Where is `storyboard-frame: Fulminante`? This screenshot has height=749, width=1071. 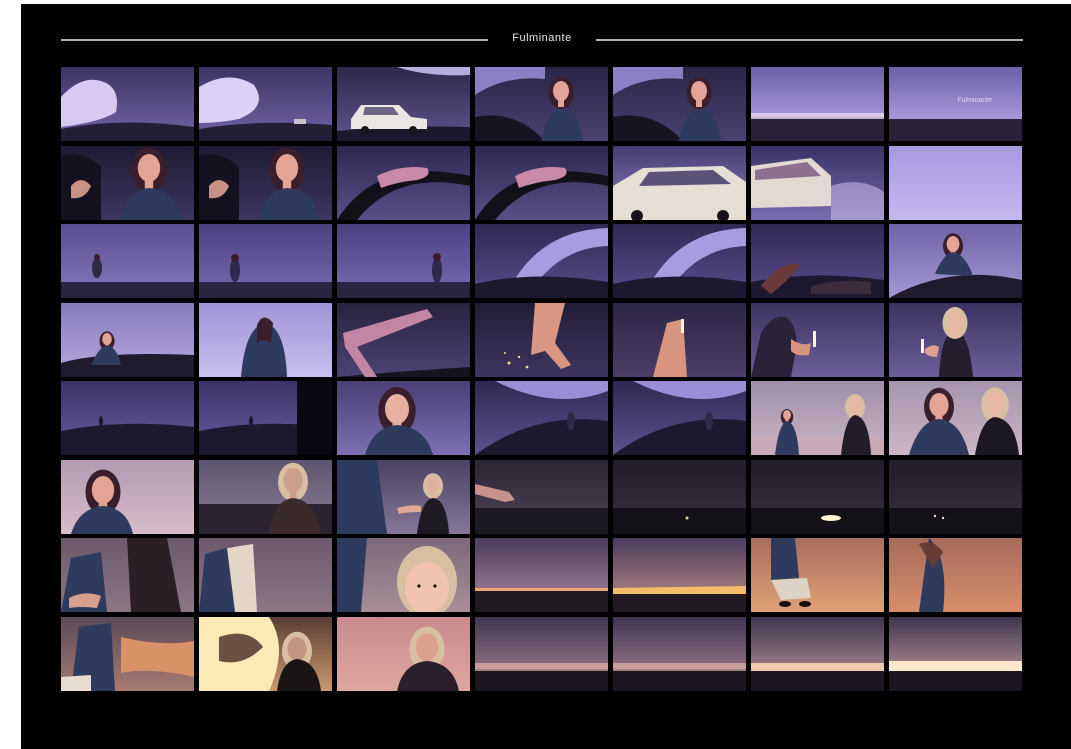 storyboard-frame: Fulminante is located at coordinates (955, 104).